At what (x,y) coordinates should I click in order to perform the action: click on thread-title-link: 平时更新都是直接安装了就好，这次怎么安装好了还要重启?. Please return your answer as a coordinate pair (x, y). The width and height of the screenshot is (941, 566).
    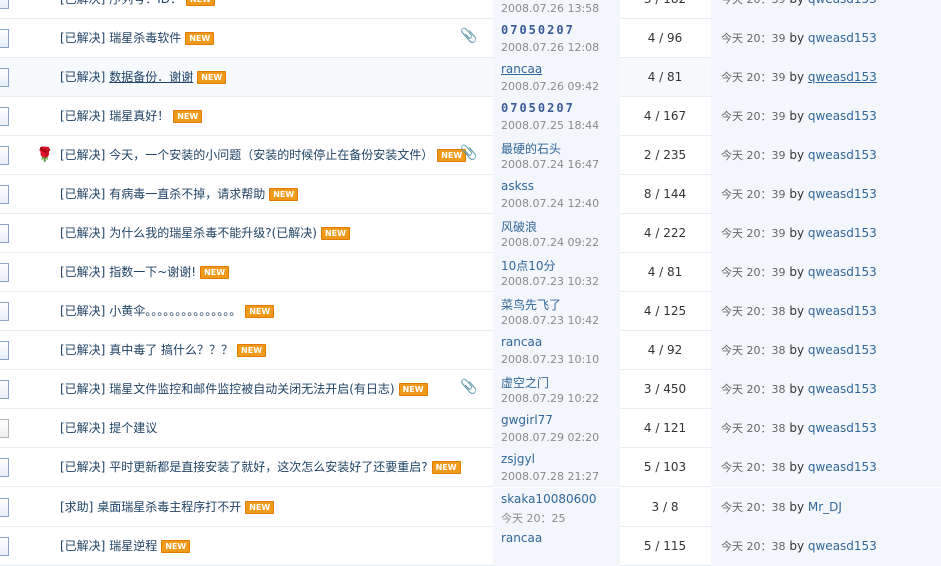
    Looking at the image, I should click on (268, 467).